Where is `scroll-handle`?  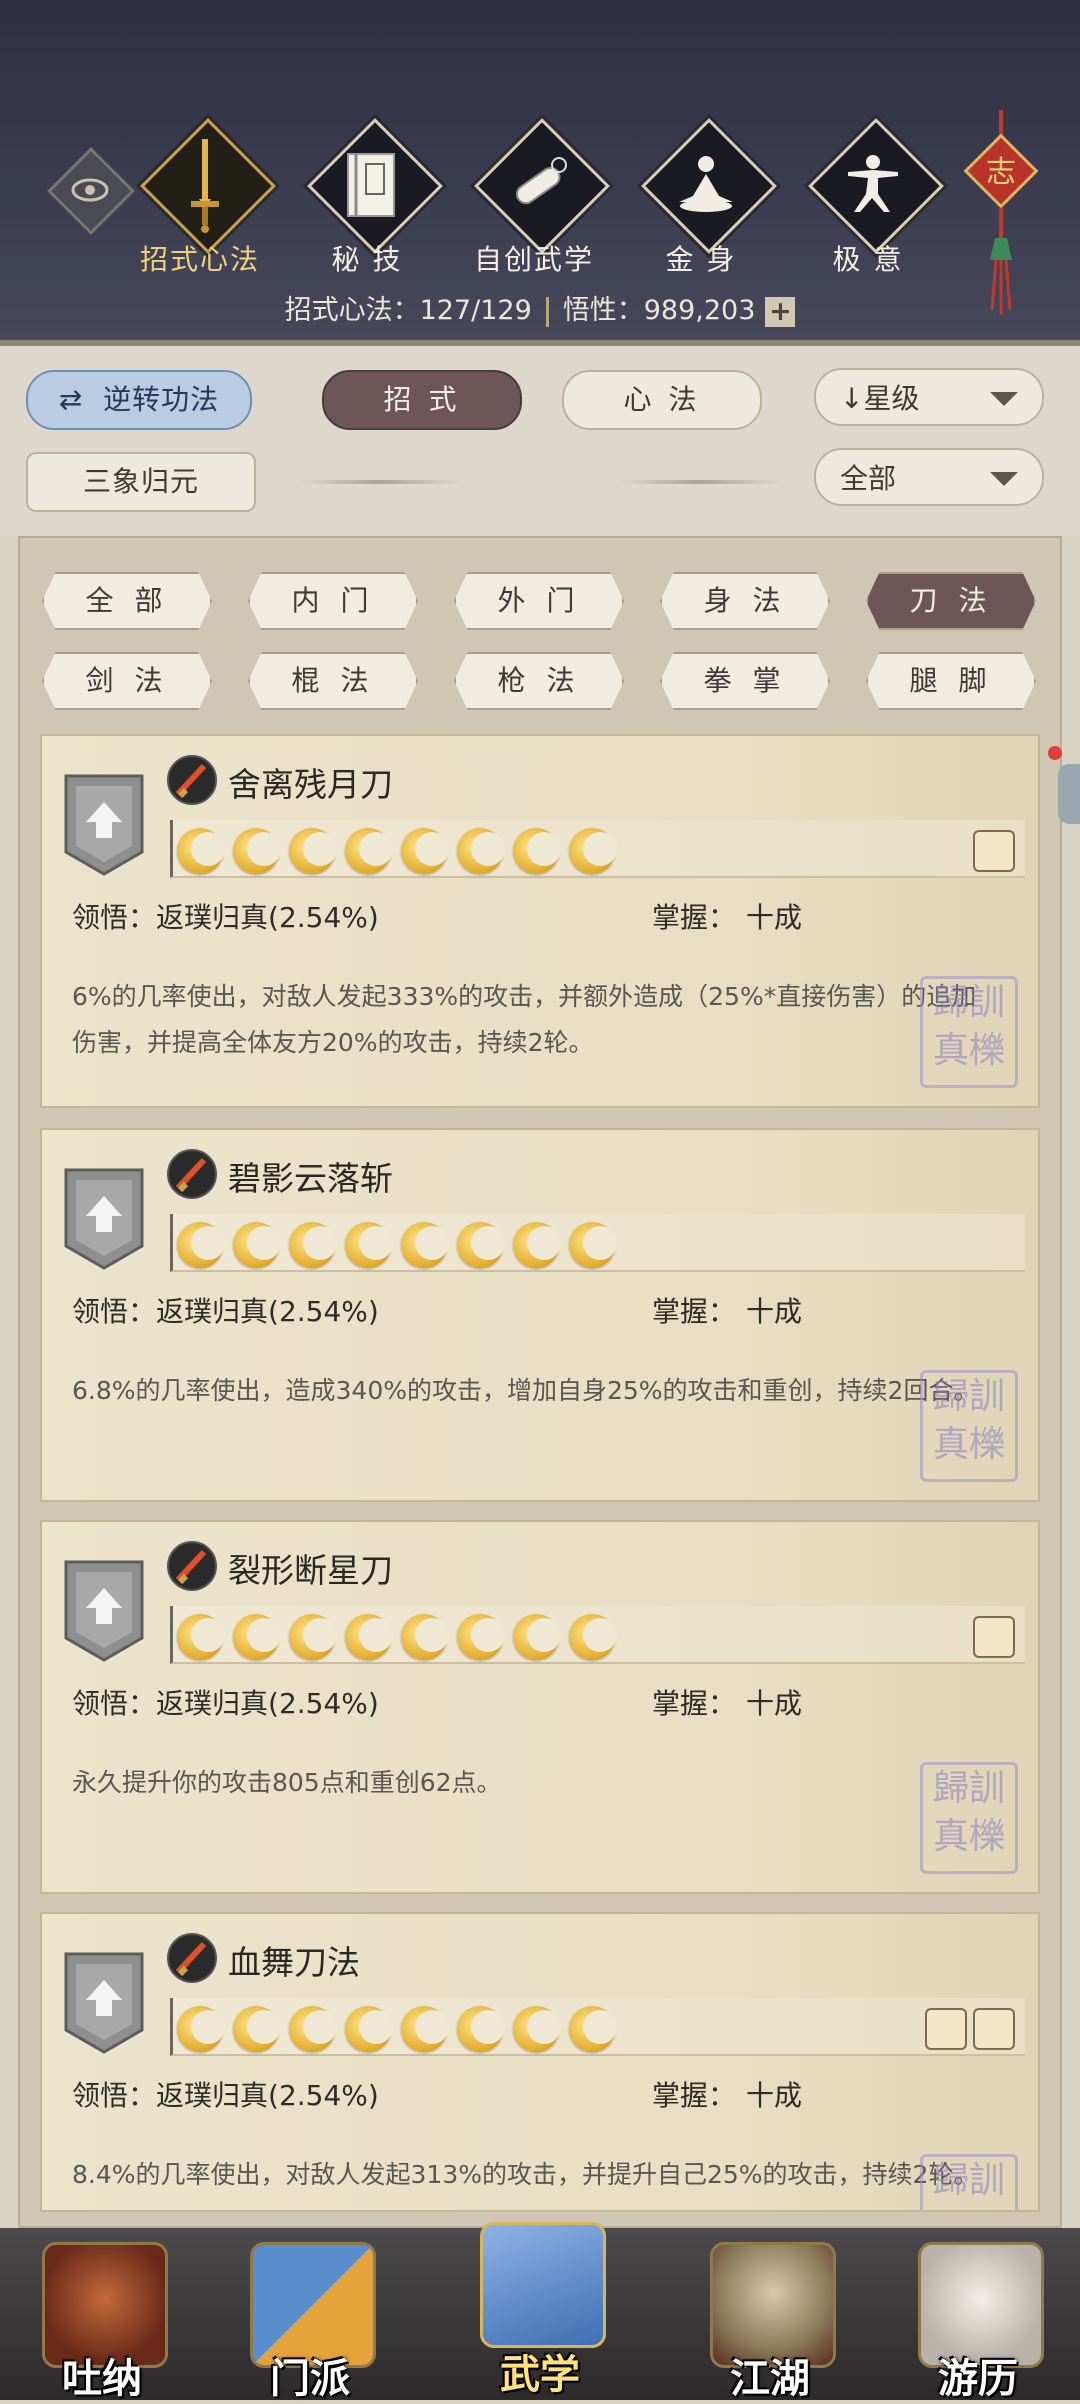
scroll-handle is located at coordinates (1069, 794).